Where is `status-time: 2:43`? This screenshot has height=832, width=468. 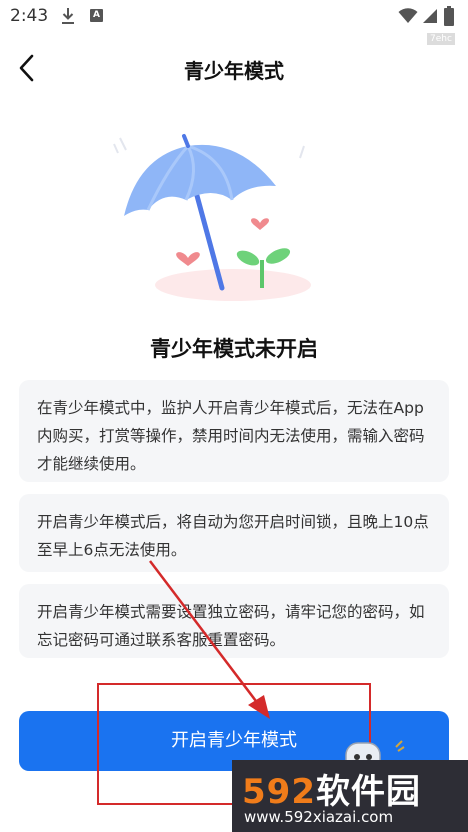 status-time: 2:43 is located at coordinates (29, 16).